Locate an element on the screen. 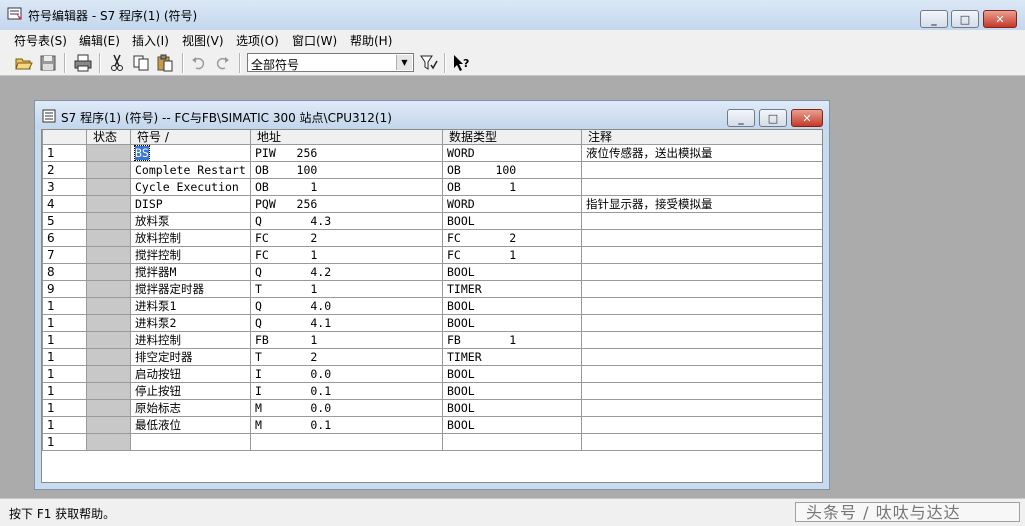  child-maximize-button: □ is located at coordinates (773, 118).